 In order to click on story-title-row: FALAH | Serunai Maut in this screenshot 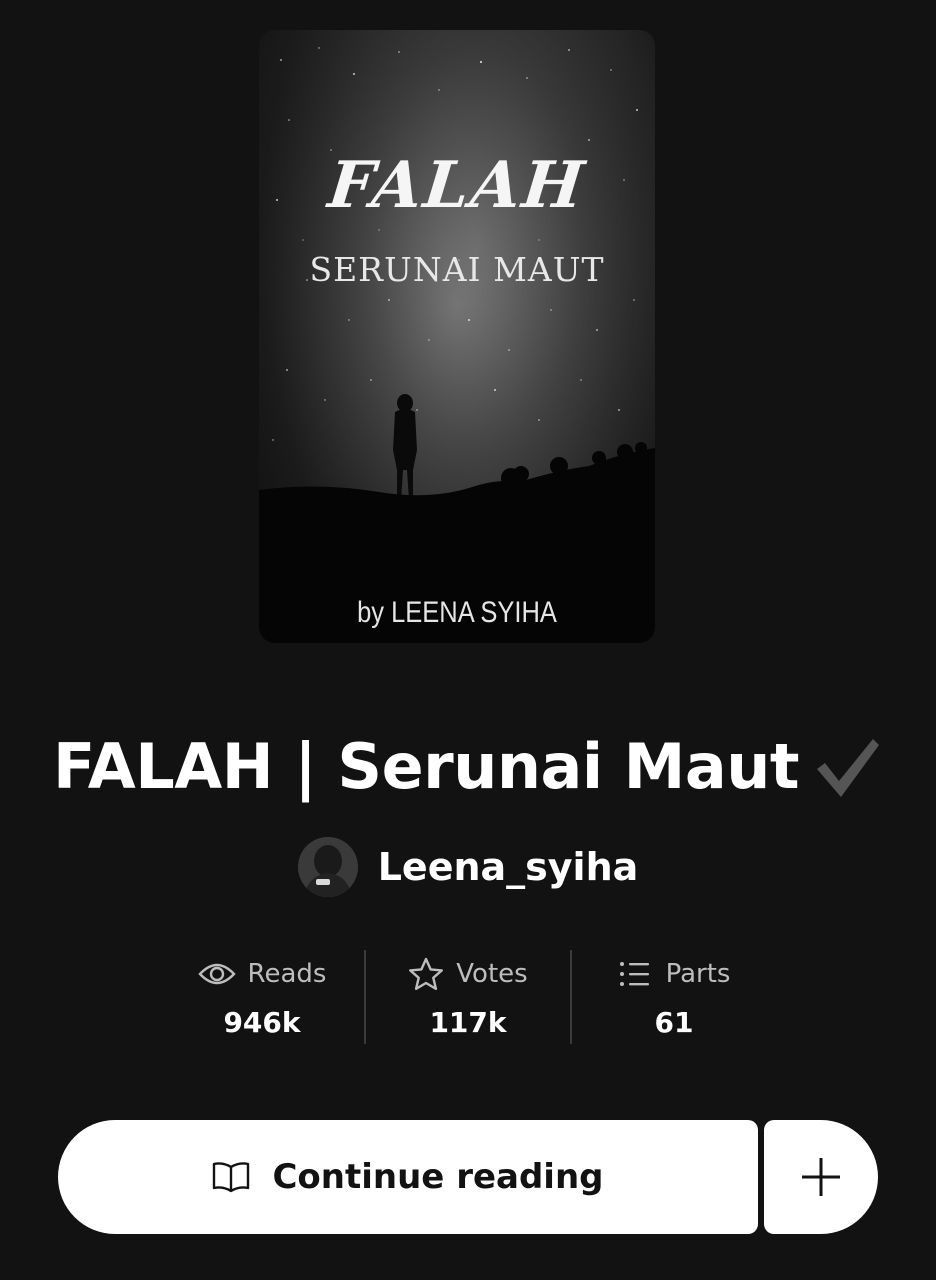, I will do `click(468, 766)`.